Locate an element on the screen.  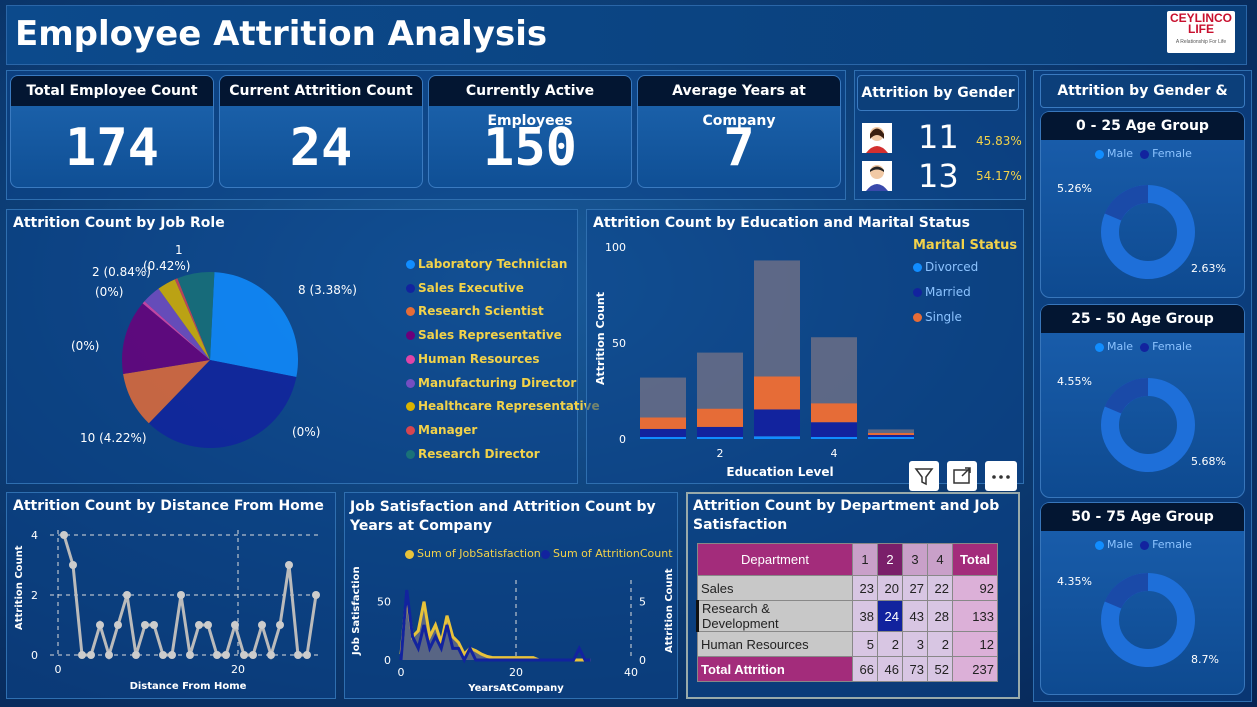
focus-mode-icon is located at coordinates (962, 476).